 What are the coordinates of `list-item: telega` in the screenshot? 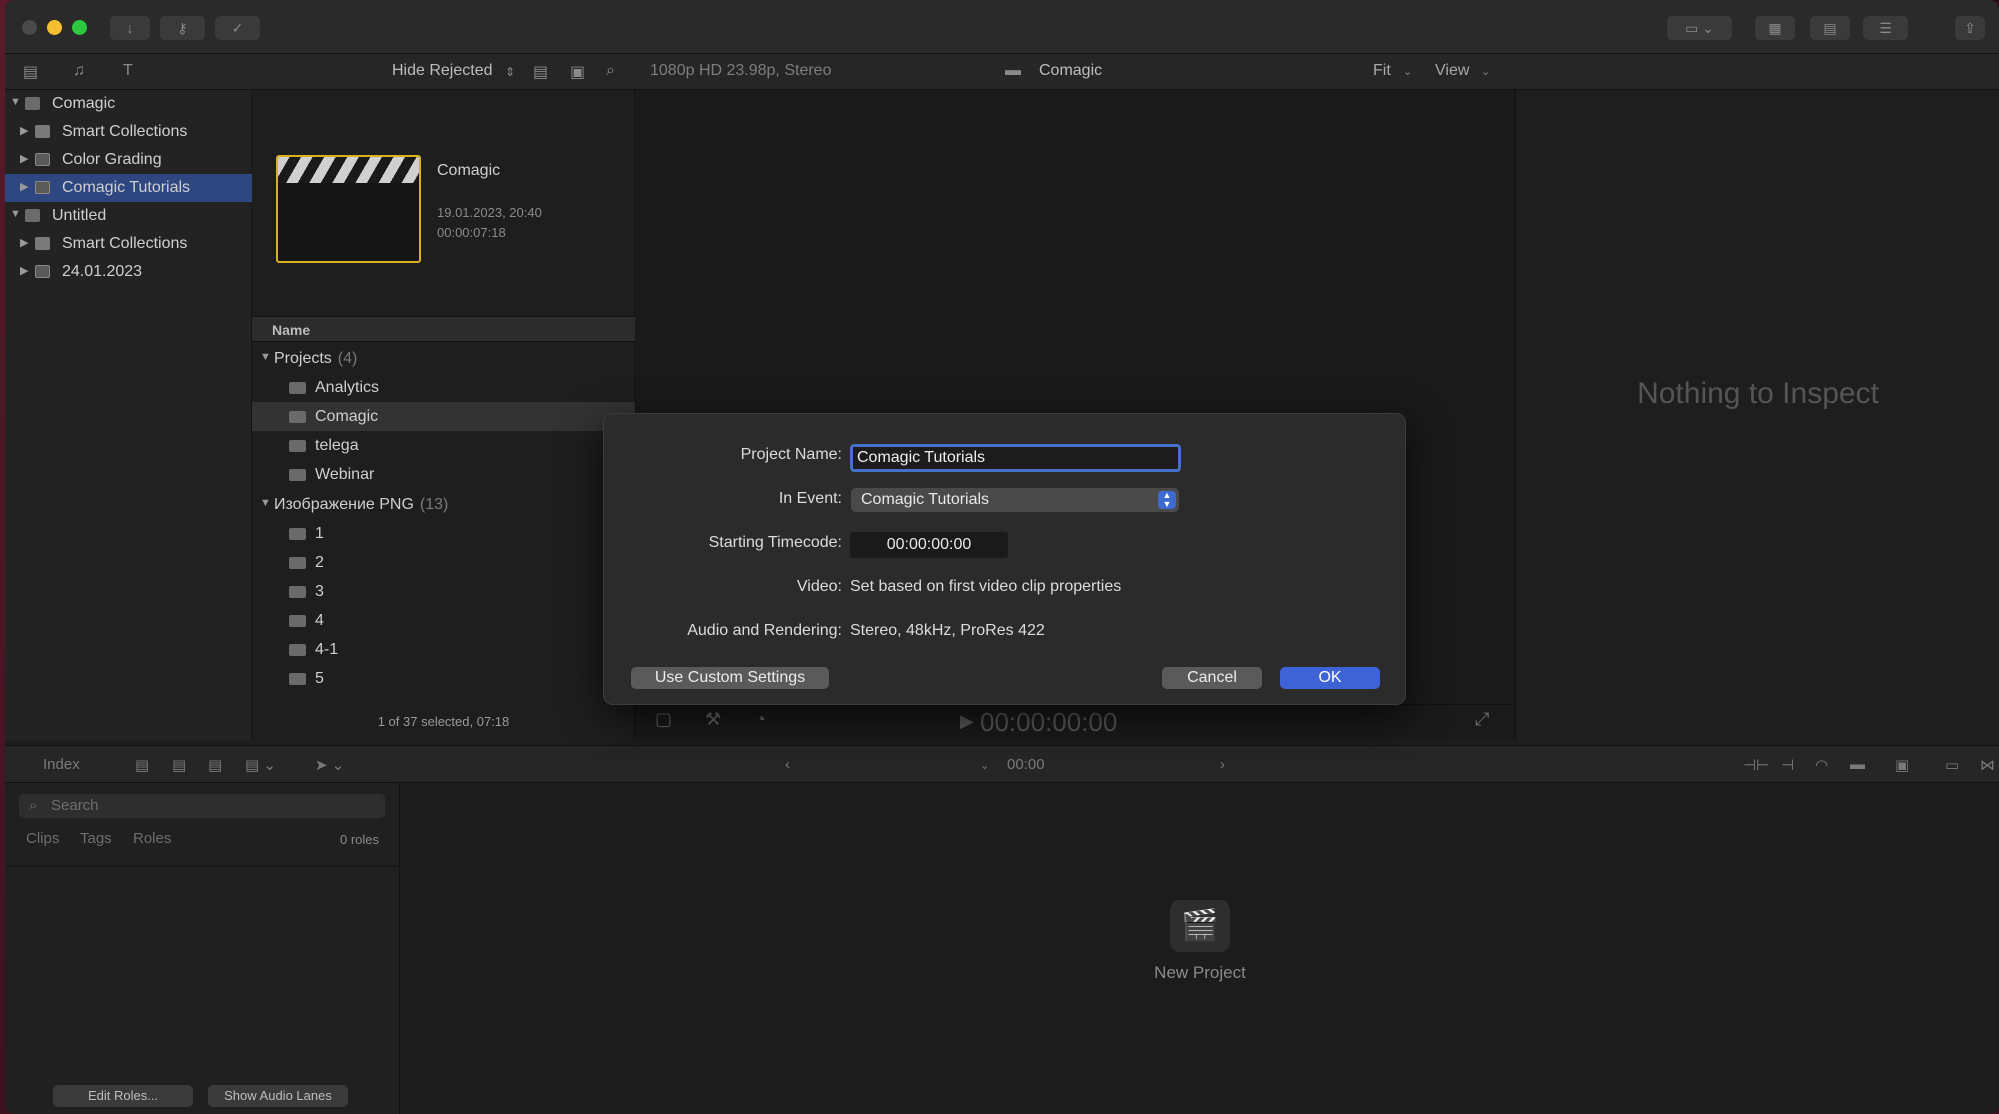 It's located at (443, 445).